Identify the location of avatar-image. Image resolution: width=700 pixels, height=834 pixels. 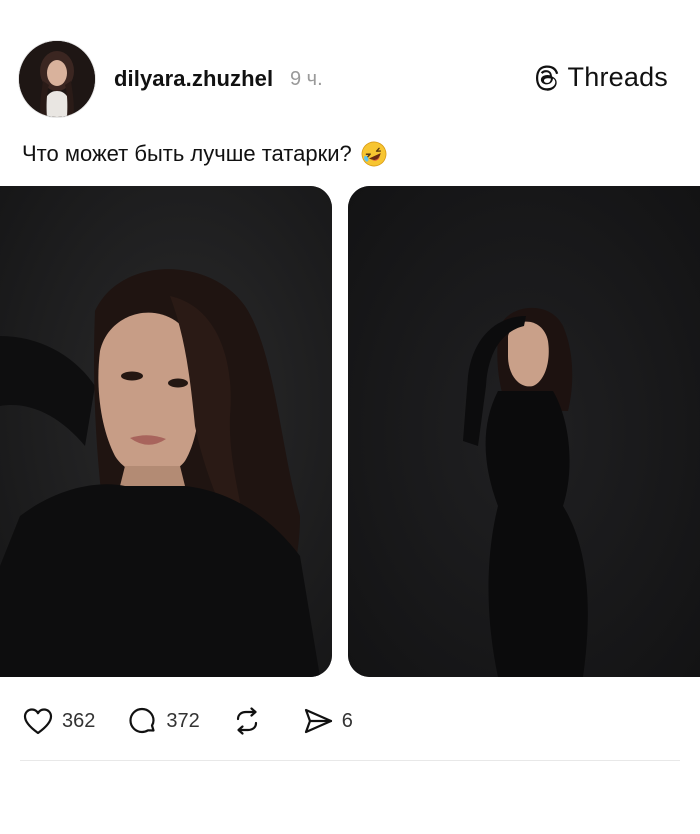
(57, 79).